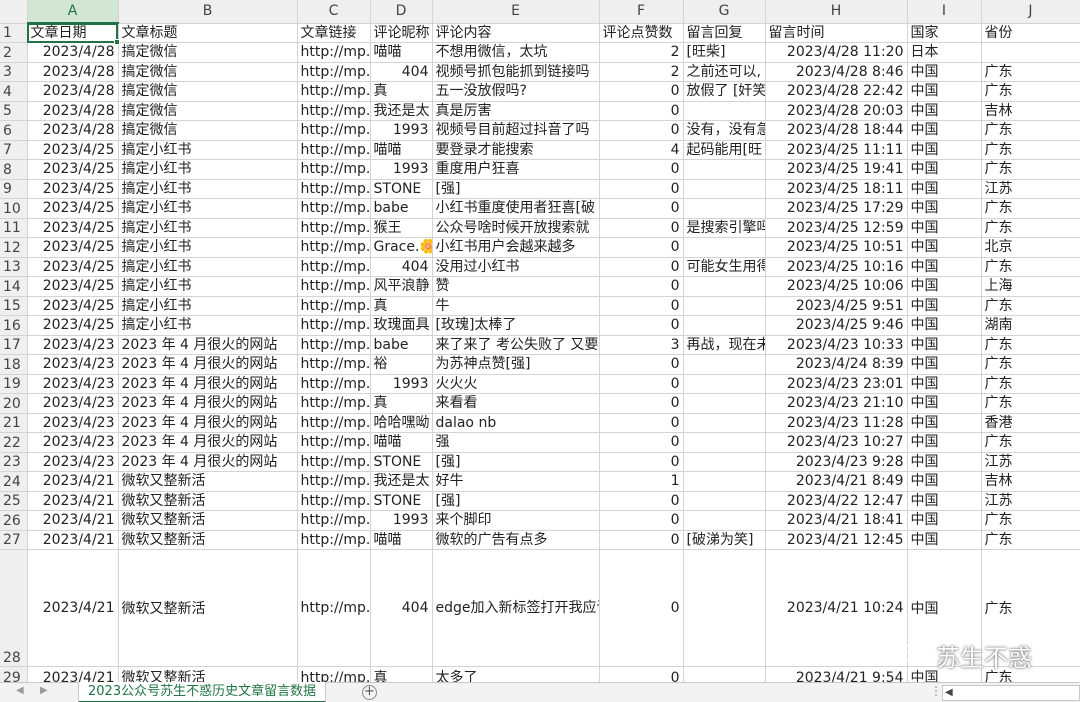 This screenshot has height=702, width=1080. I want to click on cell: 公众号啥时候开放搜索就, so click(516, 228).